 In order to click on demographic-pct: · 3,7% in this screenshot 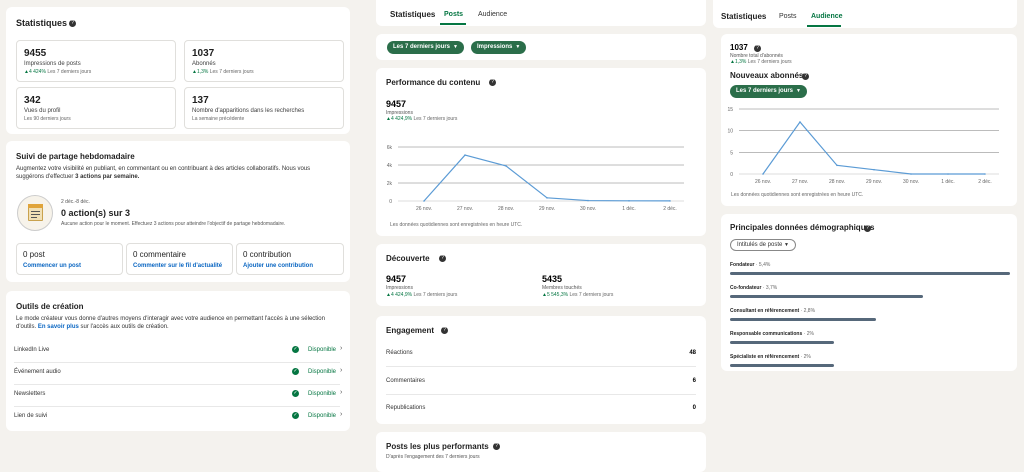, I will do `click(769, 288)`.